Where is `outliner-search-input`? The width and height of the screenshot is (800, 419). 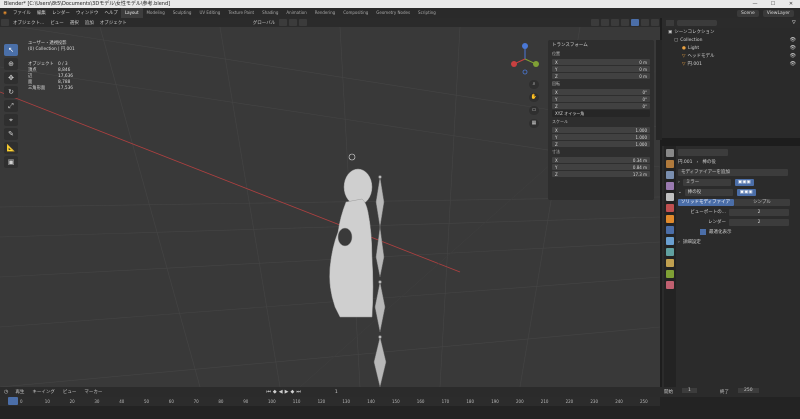
outliner-search-input is located at coordinates (697, 23).